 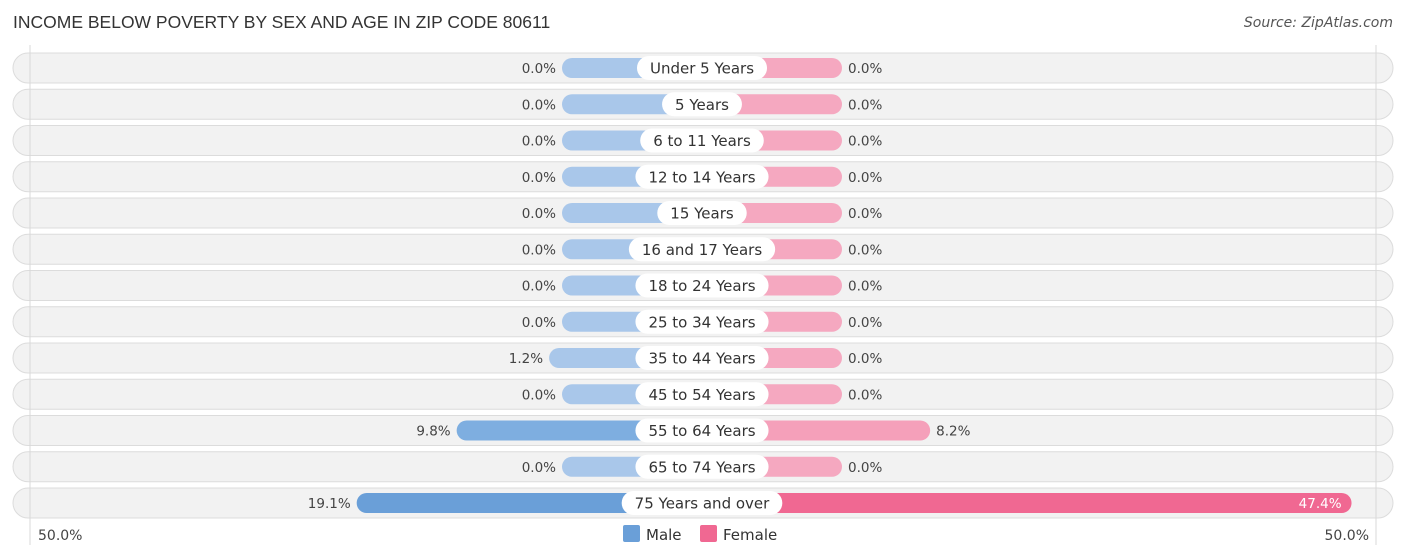 I want to click on category-label: 6 to 11 Years, so click(x=702, y=141).